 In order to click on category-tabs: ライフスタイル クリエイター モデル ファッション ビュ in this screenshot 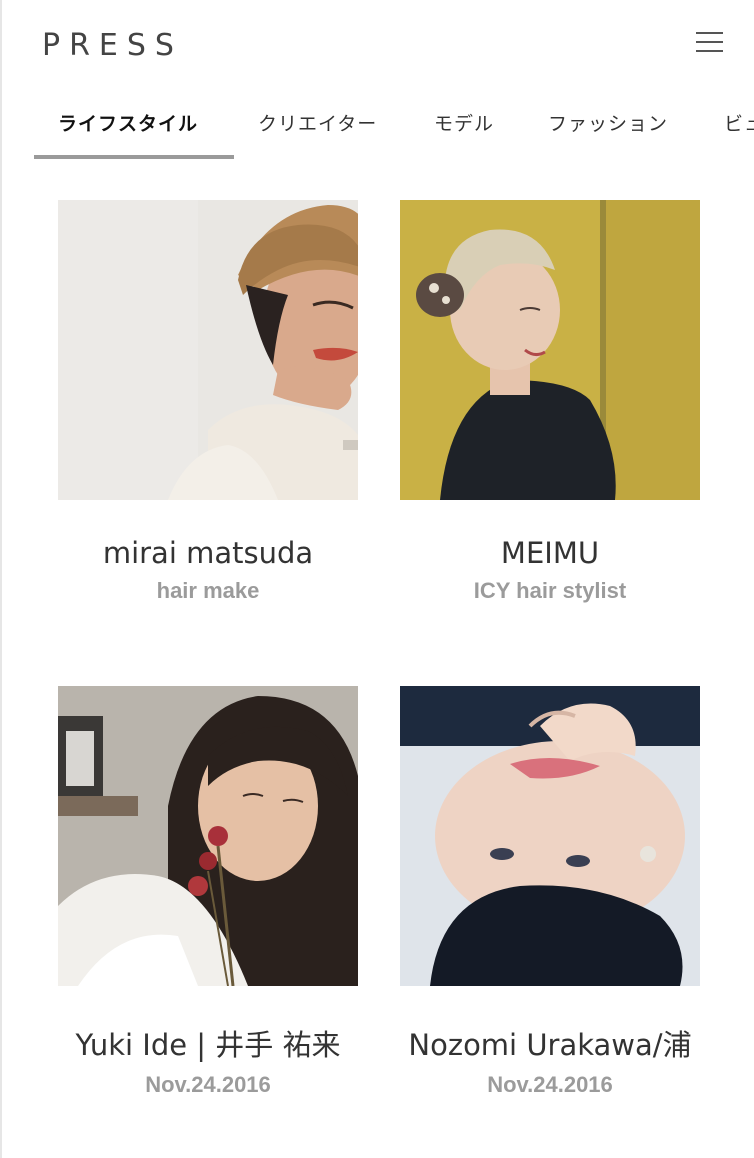, I will do `click(378, 126)`.